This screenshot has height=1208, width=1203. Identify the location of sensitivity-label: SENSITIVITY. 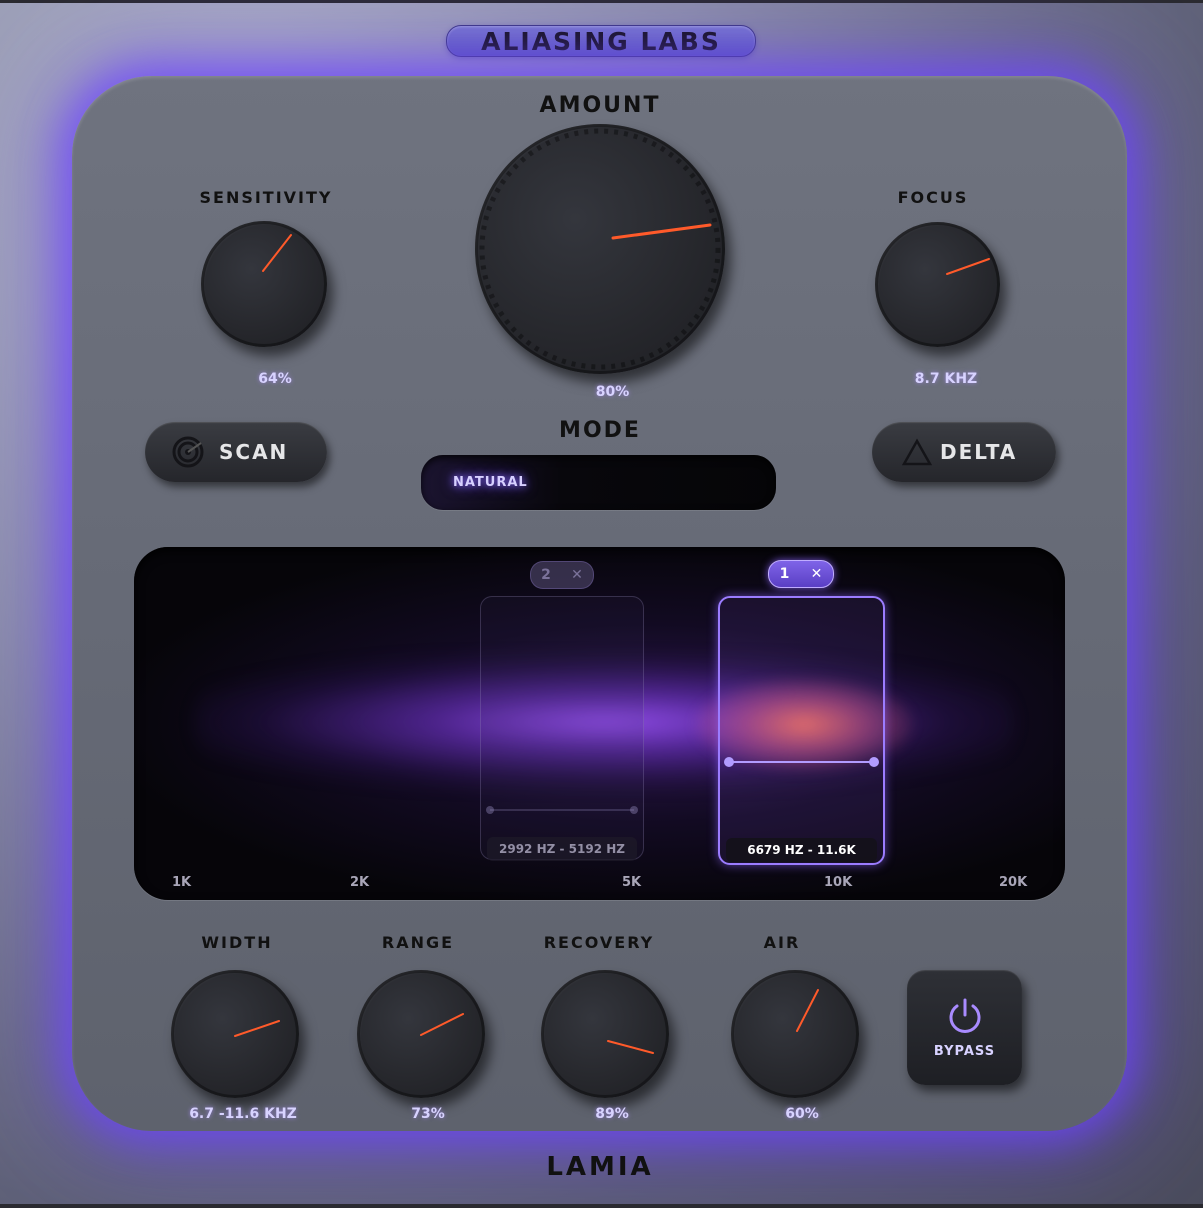
(266, 197).